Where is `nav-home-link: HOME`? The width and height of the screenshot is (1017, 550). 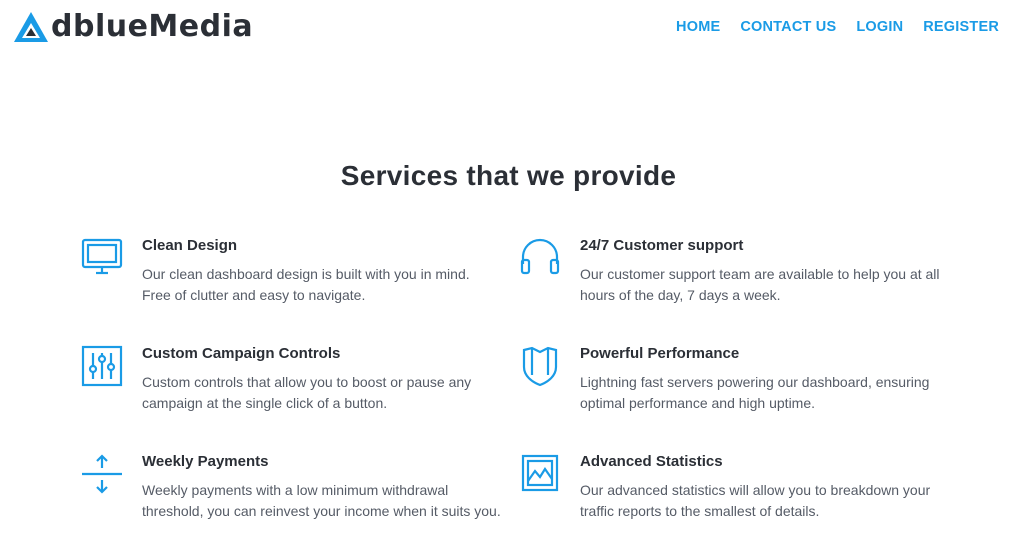 nav-home-link: HOME is located at coordinates (698, 27).